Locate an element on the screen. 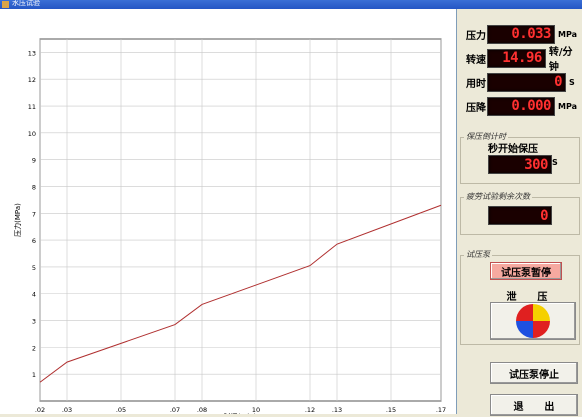 The image size is (582, 417). y-tick-label: 8 is located at coordinates (34, 187).